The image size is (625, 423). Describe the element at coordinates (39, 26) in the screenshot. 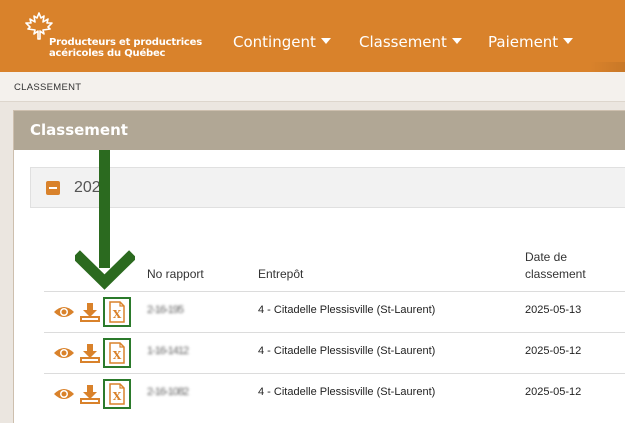

I see `maple-leaf-icon` at that location.